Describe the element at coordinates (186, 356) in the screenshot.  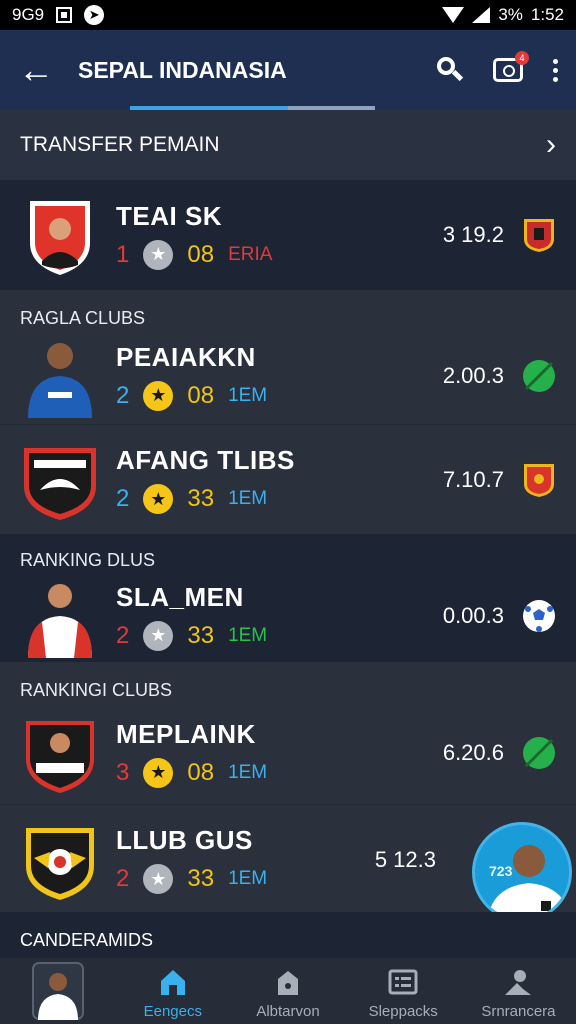
I see `item-name: PEAIAKKN` at that location.